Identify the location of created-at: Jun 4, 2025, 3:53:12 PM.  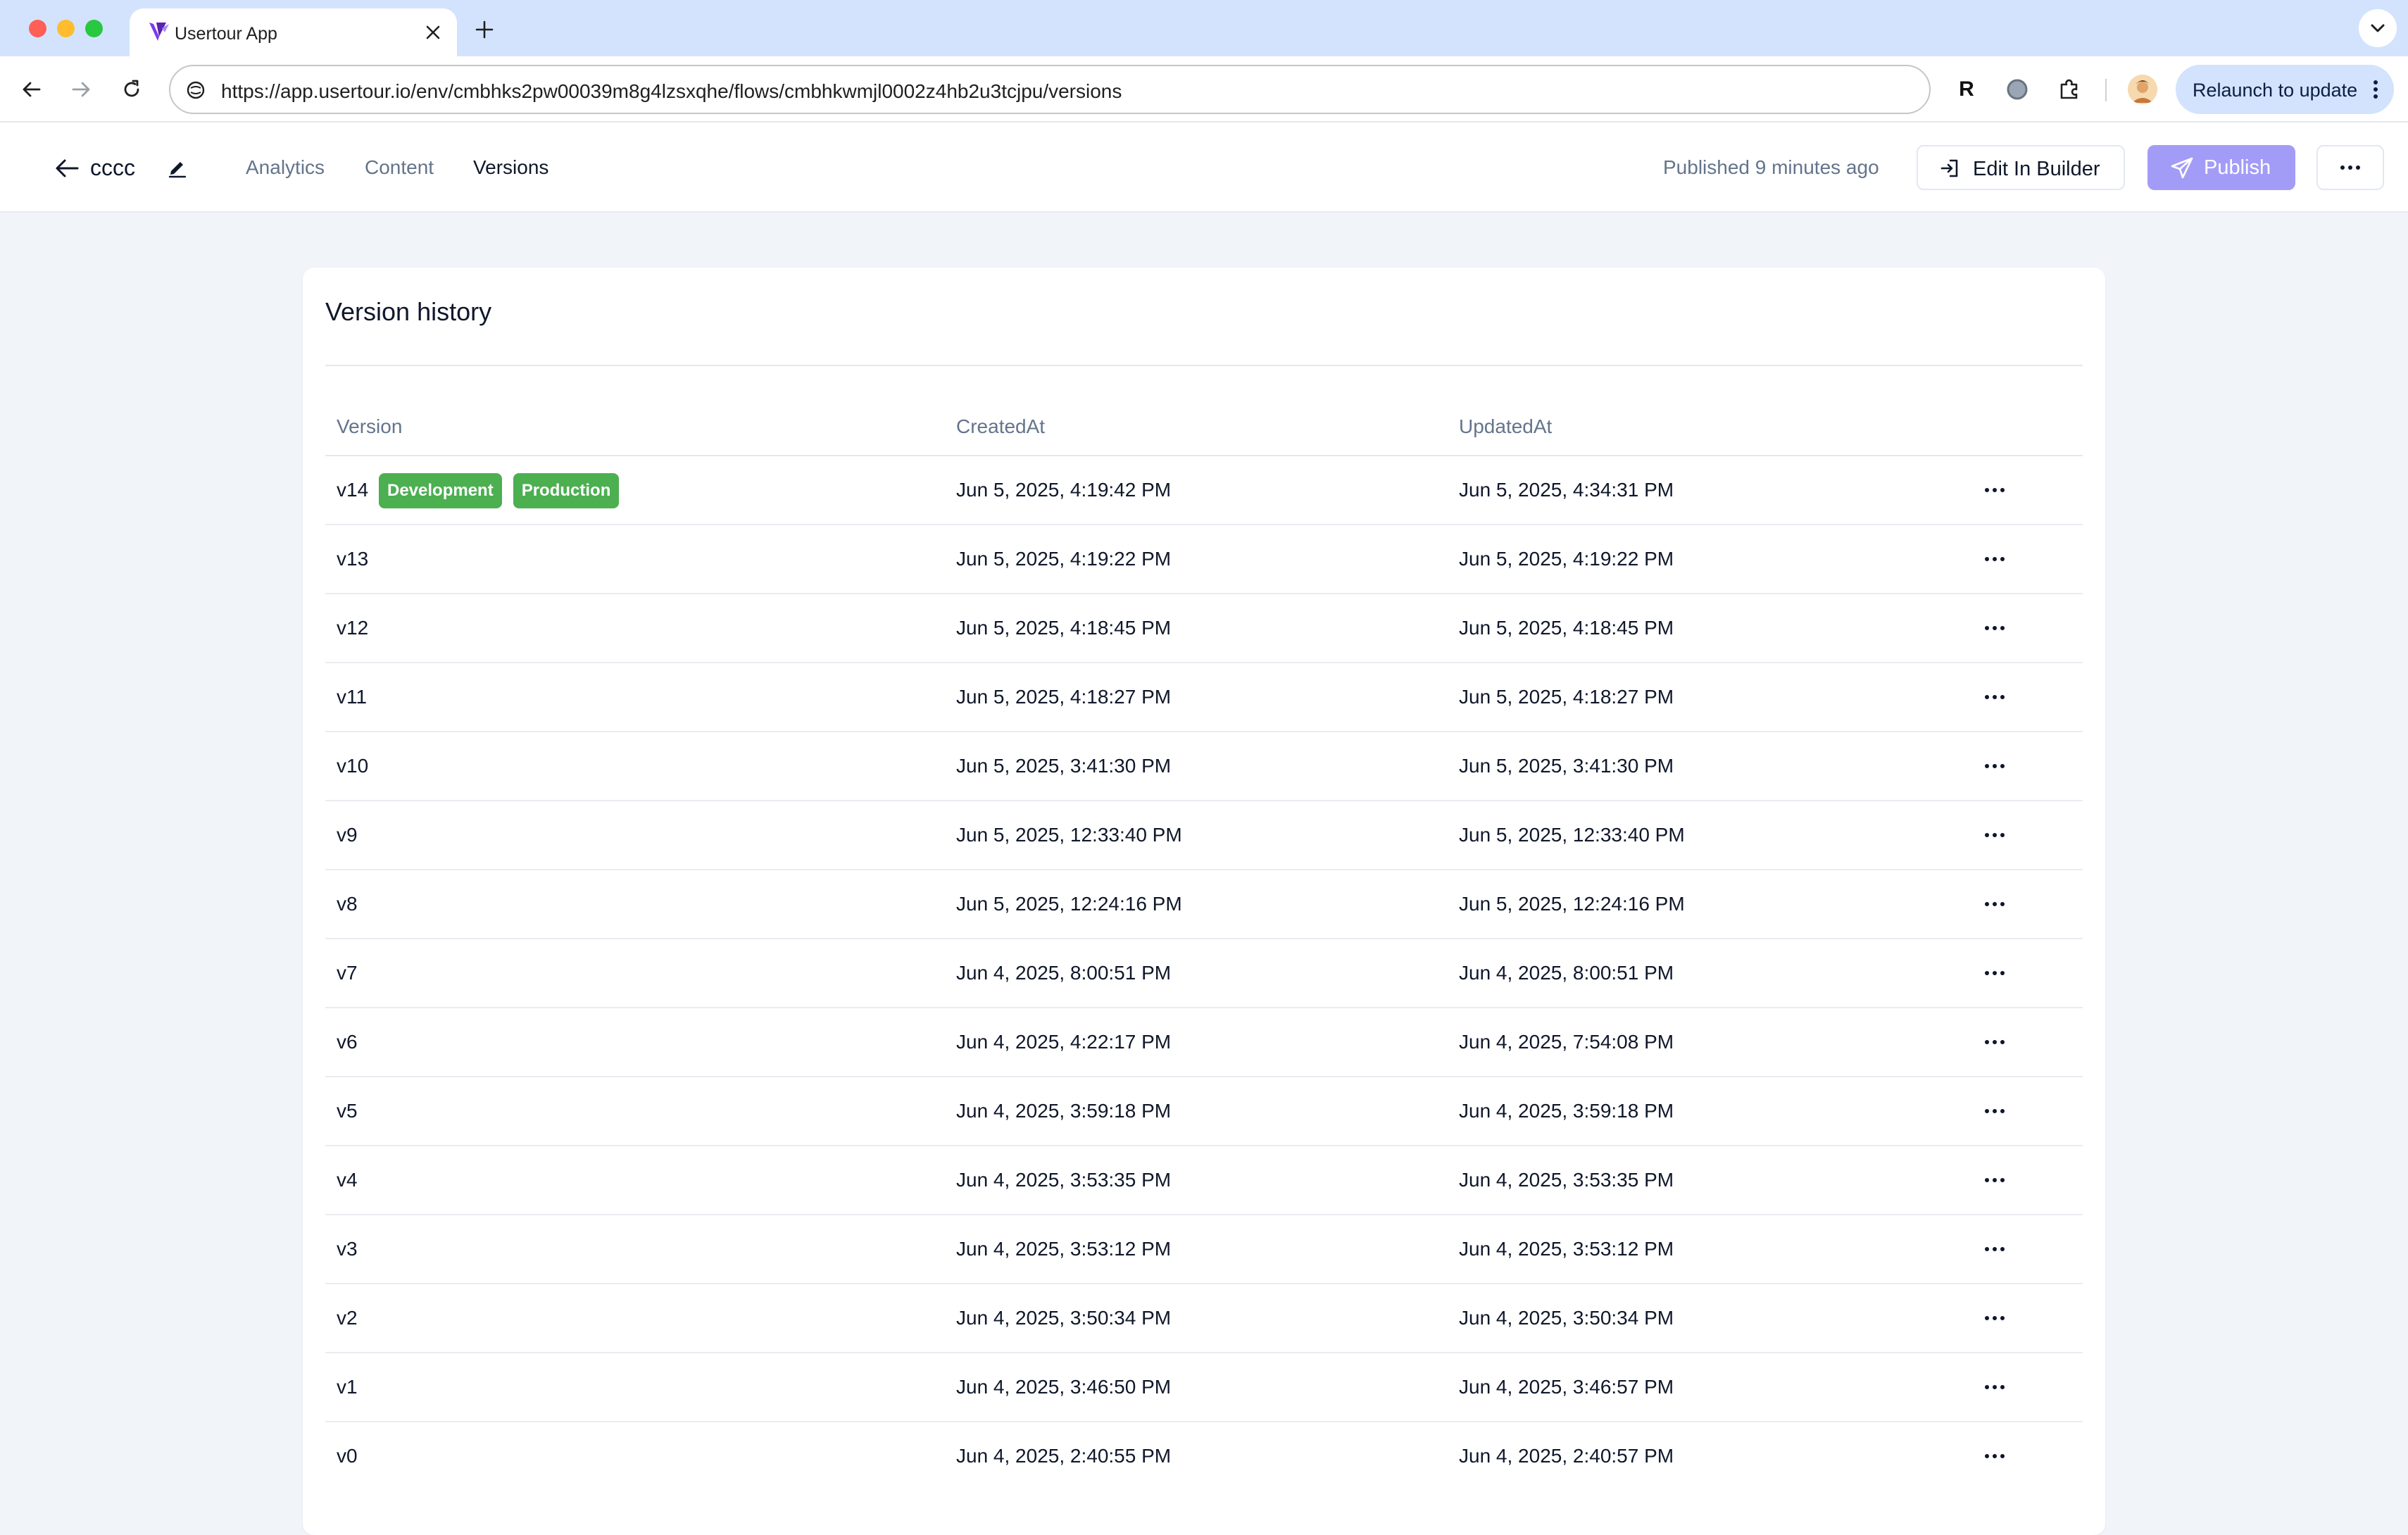
(1064, 1249).